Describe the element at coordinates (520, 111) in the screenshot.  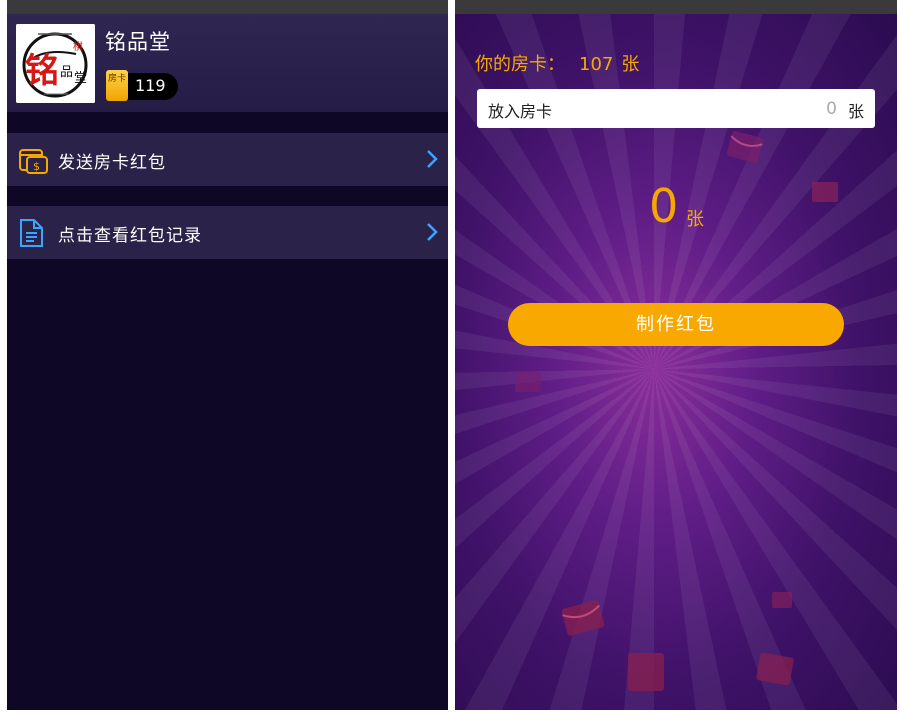
I see `input-label: 放入房卡` at that location.